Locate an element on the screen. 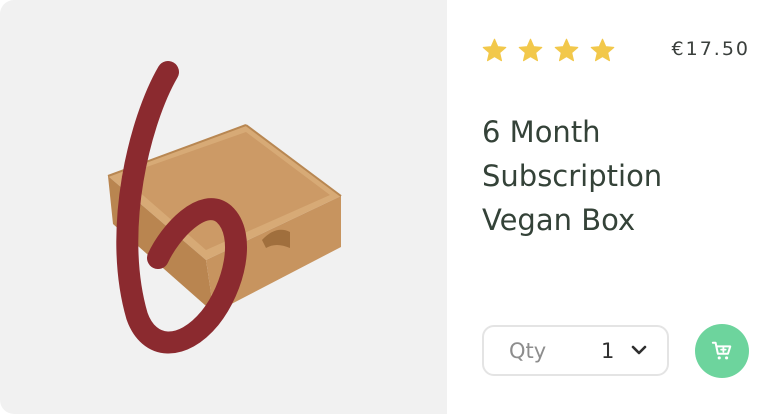 The image size is (784, 414). add-to-cart-icon is located at coordinates (721, 350).